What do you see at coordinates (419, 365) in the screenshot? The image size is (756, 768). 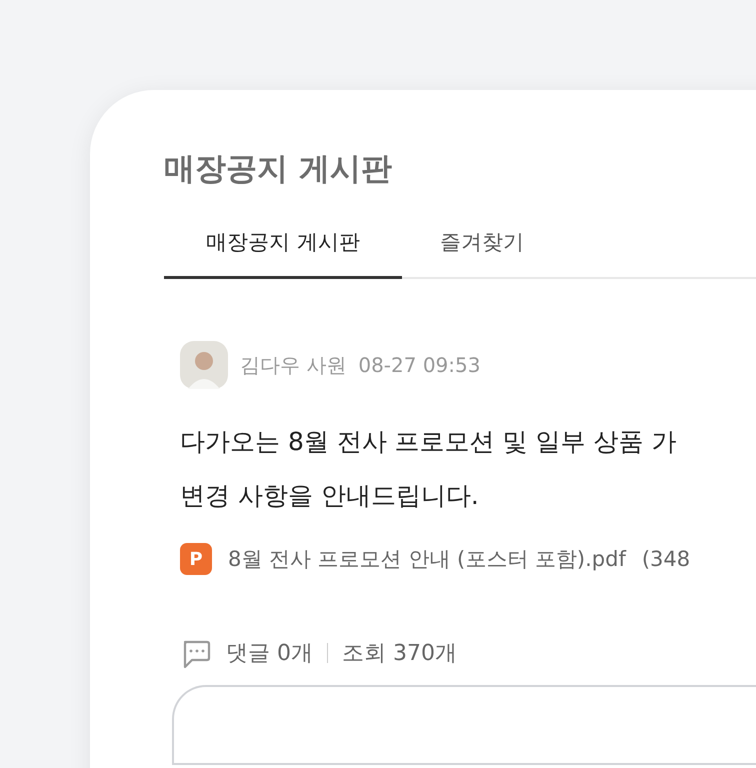 I see `post-time: 08-27 09:53` at bounding box center [419, 365].